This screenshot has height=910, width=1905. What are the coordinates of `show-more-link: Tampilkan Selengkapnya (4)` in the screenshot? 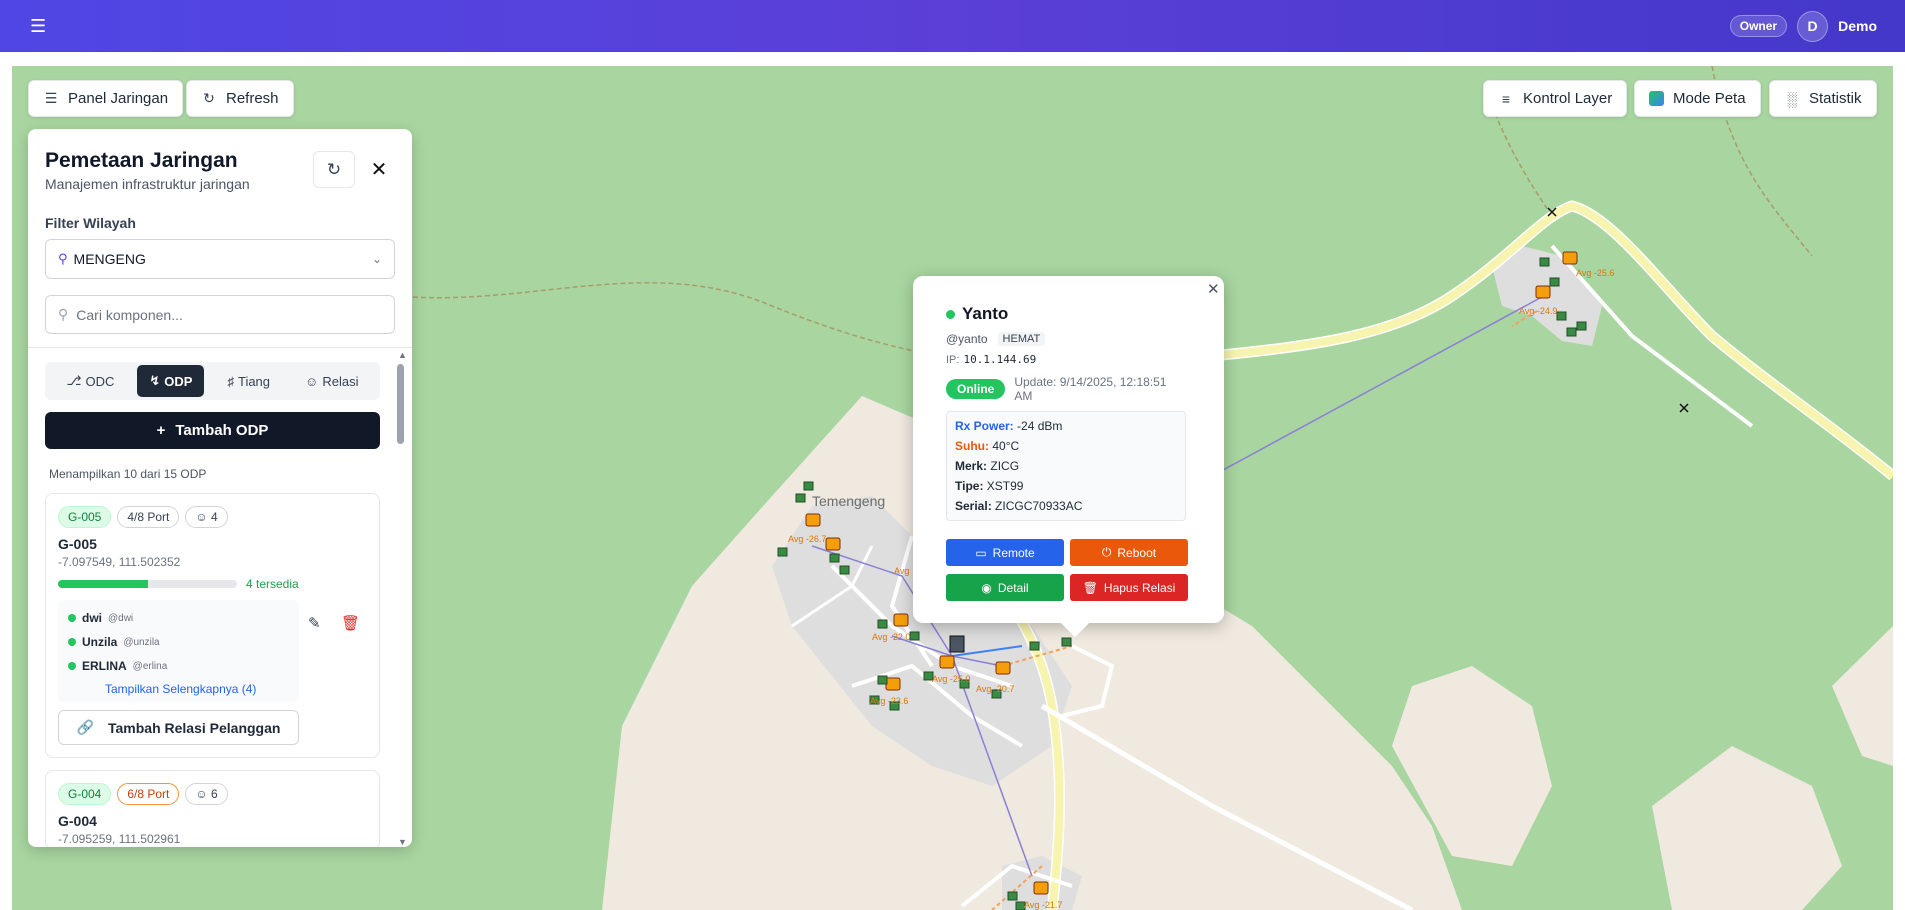 It's located at (197, 689).